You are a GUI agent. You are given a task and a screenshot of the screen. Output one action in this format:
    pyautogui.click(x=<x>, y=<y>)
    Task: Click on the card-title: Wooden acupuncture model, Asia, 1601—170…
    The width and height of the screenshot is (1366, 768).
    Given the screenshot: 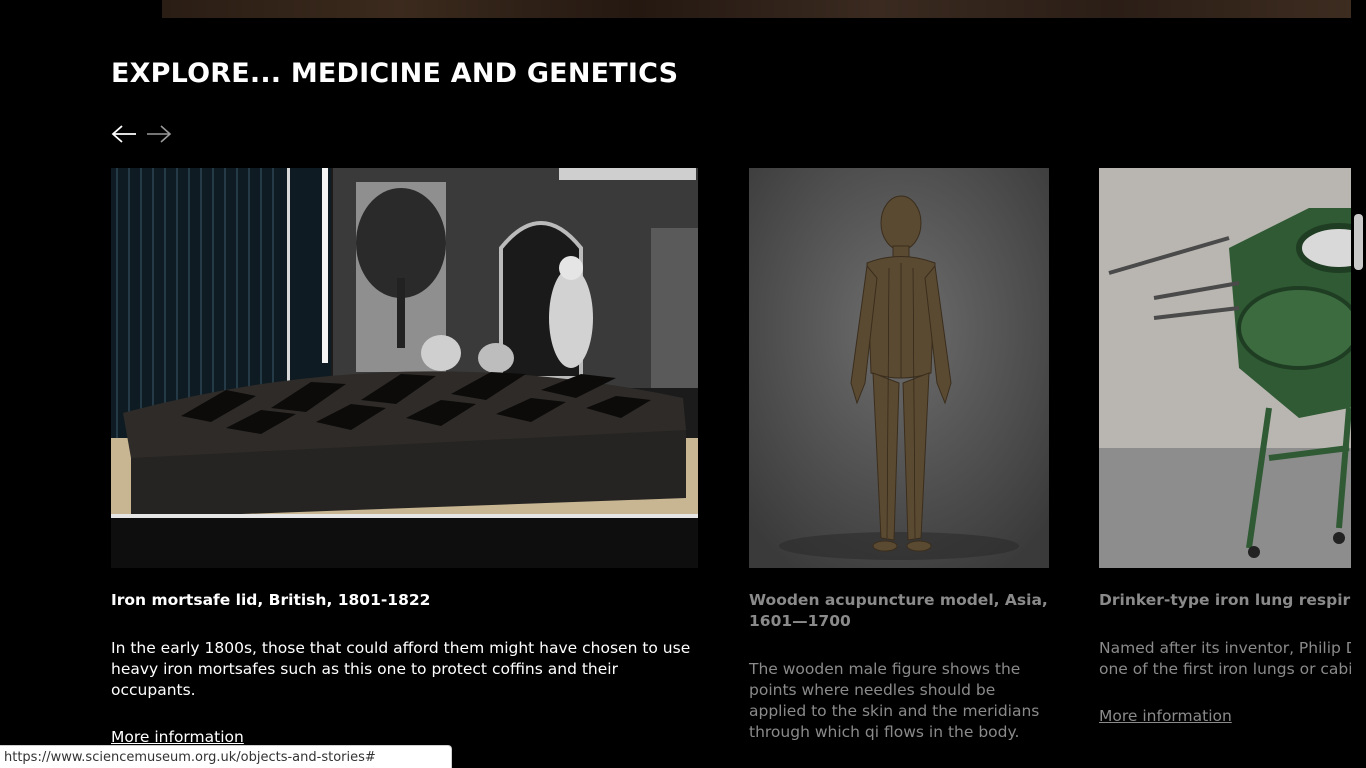 What is the action you would take?
    pyautogui.click(x=899, y=611)
    